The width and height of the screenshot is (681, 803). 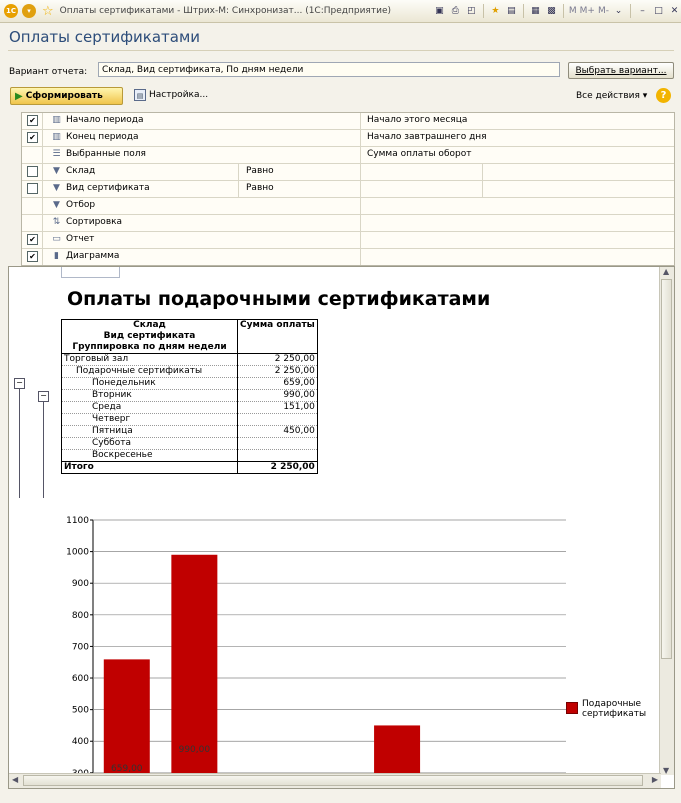 I want to click on variant-field: Склад, Вид сертификата, По дням недели, so click(x=329, y=69).